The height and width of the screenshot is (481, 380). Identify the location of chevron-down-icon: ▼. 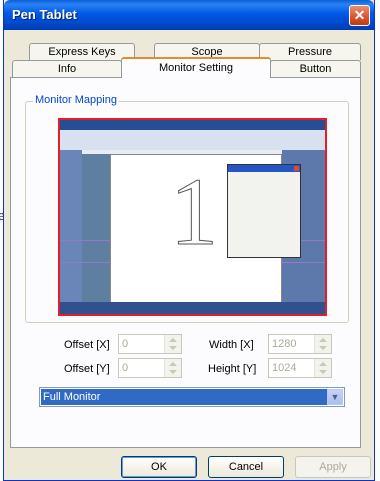
(335, 397).